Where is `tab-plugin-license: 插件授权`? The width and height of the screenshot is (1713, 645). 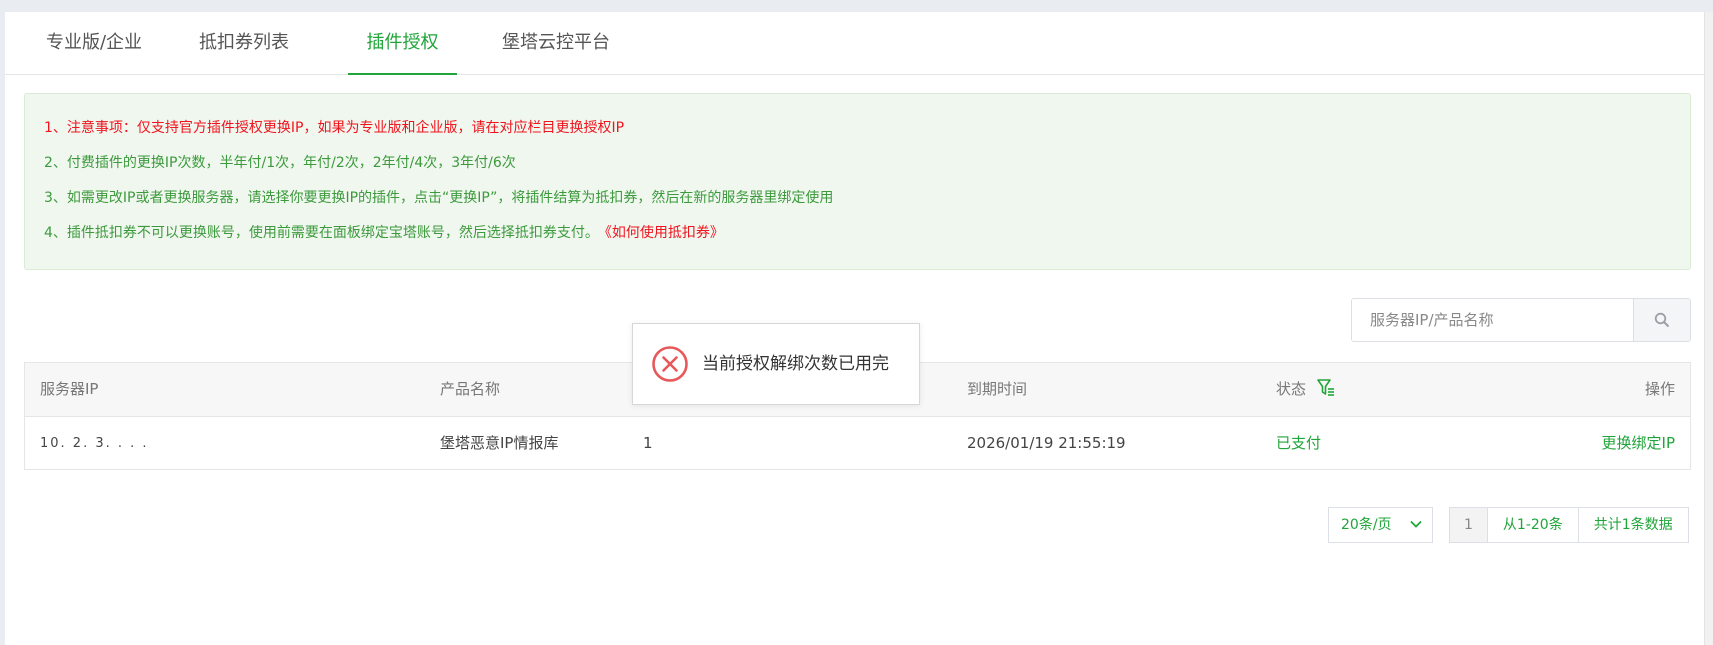 tab-plugin-license: 插件授权 is located at coordinates (402, 43).